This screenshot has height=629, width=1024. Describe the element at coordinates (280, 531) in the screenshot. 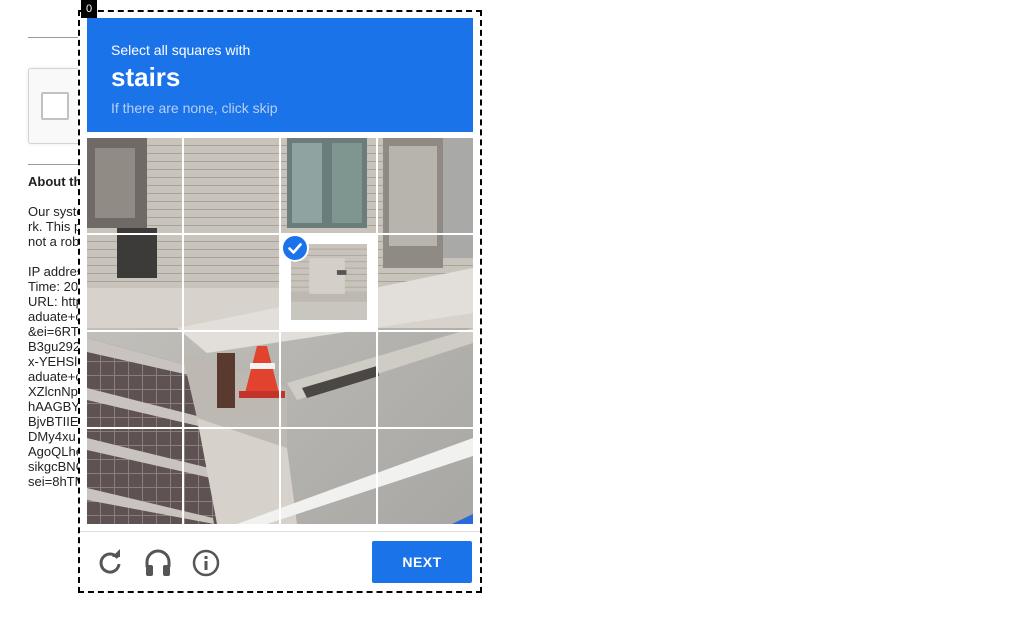

I see `footer-divider` at that location.